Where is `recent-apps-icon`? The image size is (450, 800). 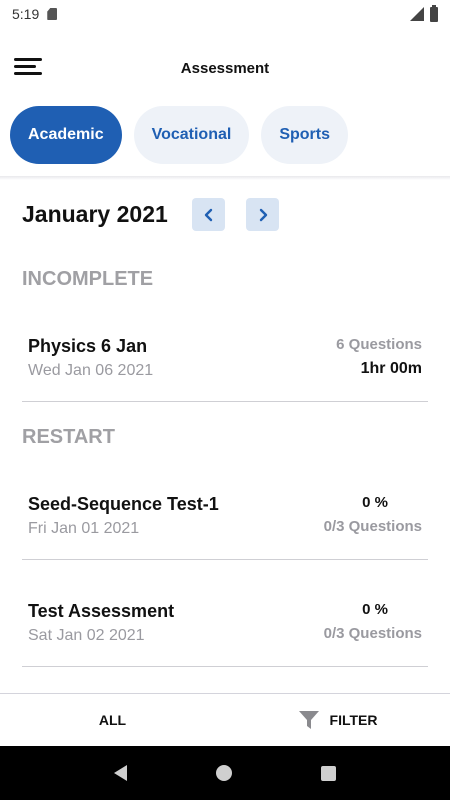
recent-apps-icon is located at coordinates (328, 773).